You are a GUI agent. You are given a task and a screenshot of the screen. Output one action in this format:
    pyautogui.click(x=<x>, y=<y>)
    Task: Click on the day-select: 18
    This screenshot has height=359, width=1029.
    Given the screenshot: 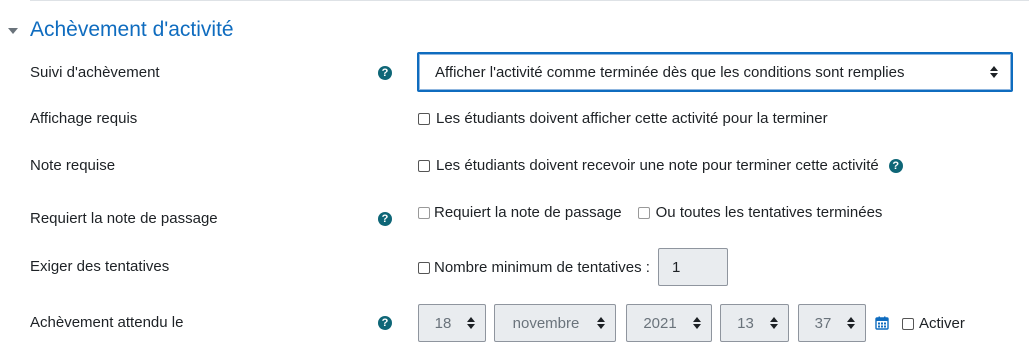 What is the action you would take?
    pyautogui.click(x=452, y=323)
    